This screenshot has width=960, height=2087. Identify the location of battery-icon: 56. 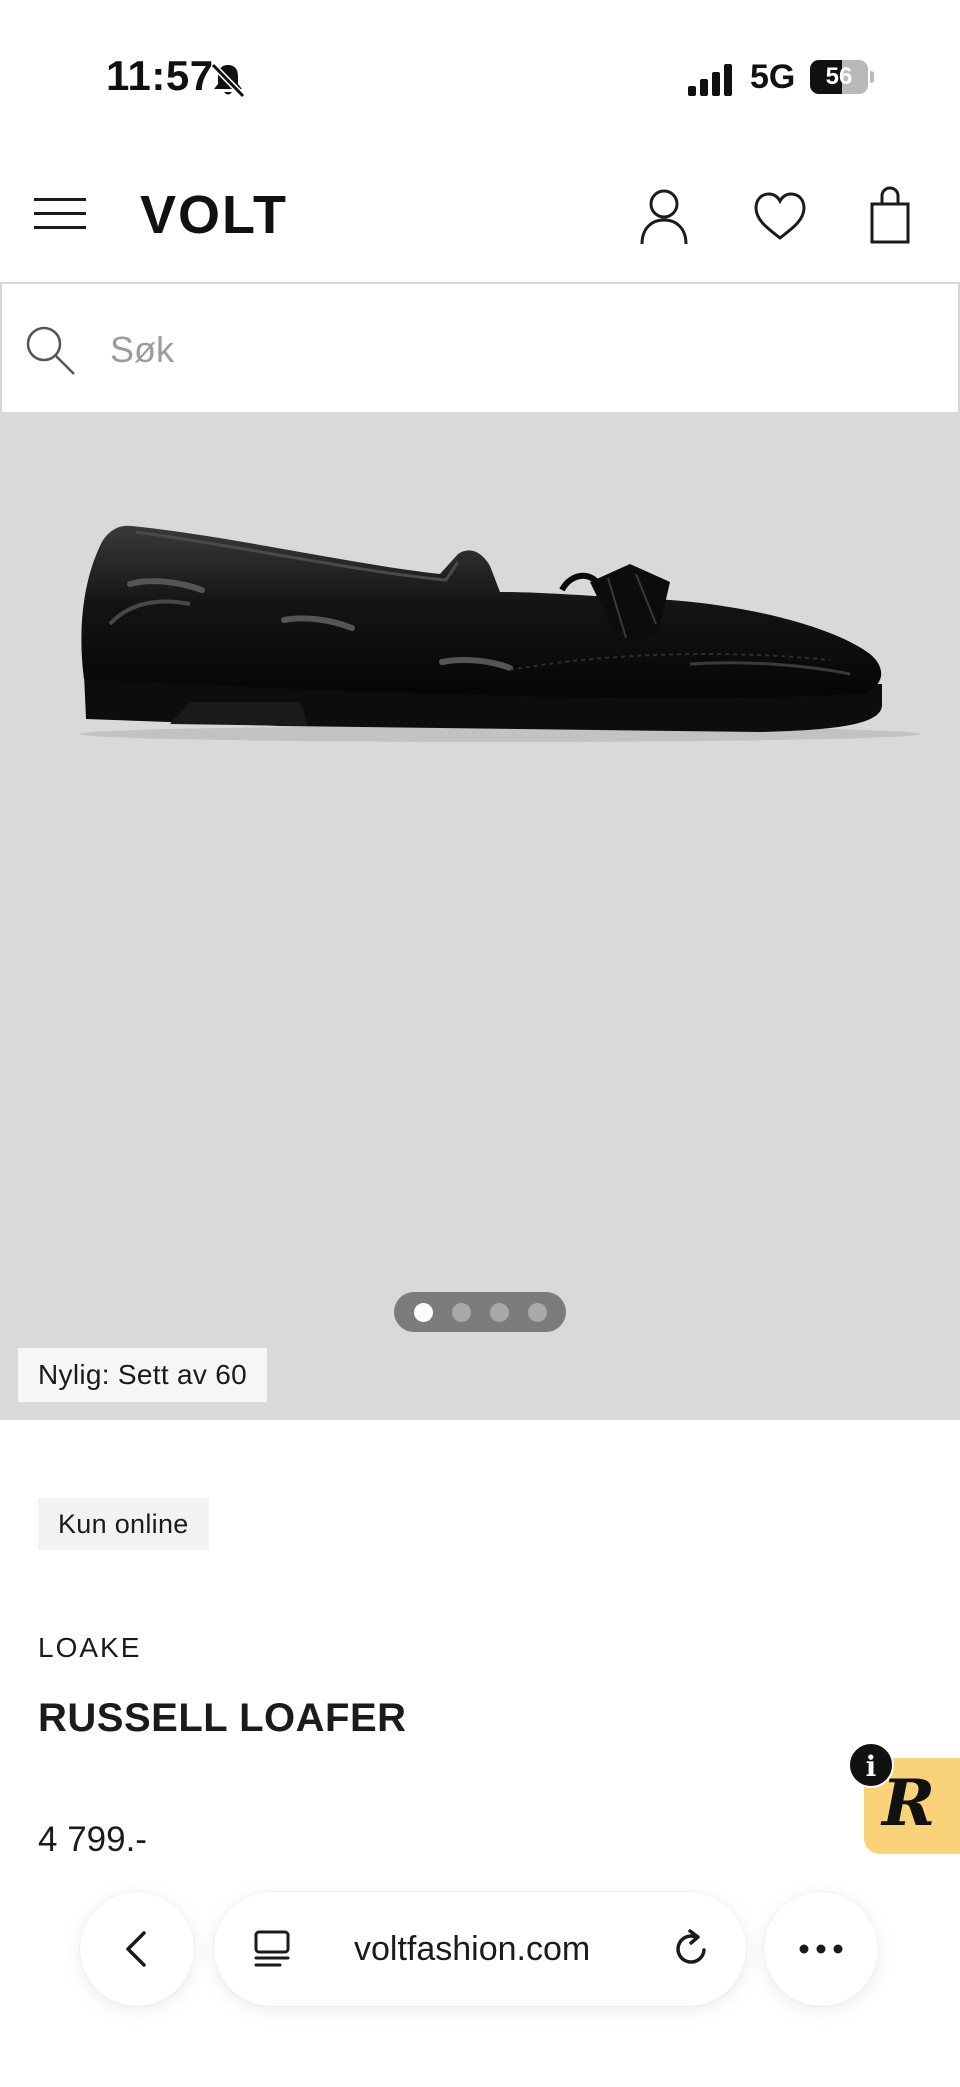
(842, 77).